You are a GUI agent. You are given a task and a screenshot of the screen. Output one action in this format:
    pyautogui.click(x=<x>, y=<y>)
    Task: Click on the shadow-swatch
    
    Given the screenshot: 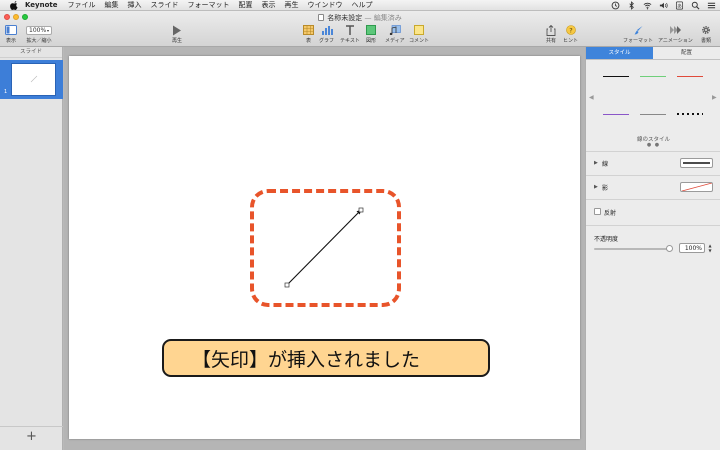 What is the action you would take?
    pyautogui.click(x=696, y=187)
    